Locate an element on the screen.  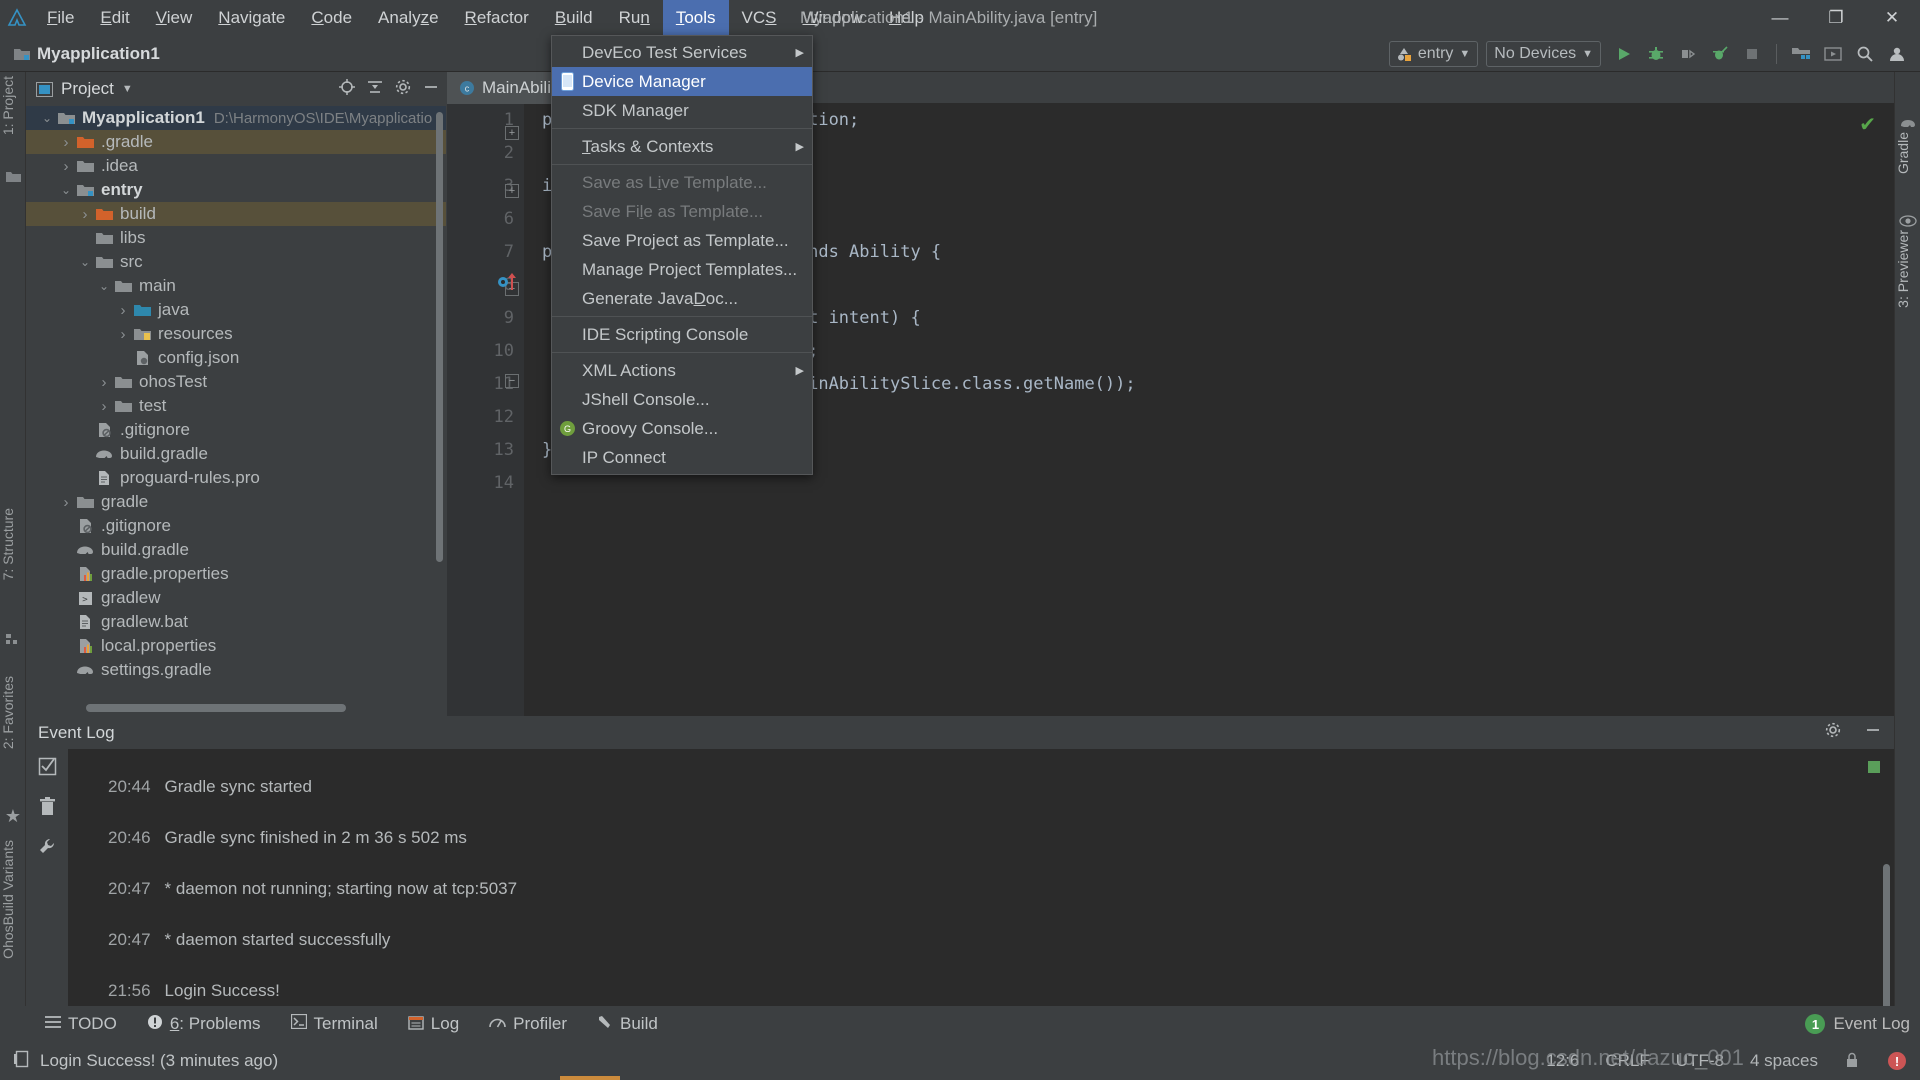
editor-tab-mainability: c MainAbili is located at coordinates (505, 87).